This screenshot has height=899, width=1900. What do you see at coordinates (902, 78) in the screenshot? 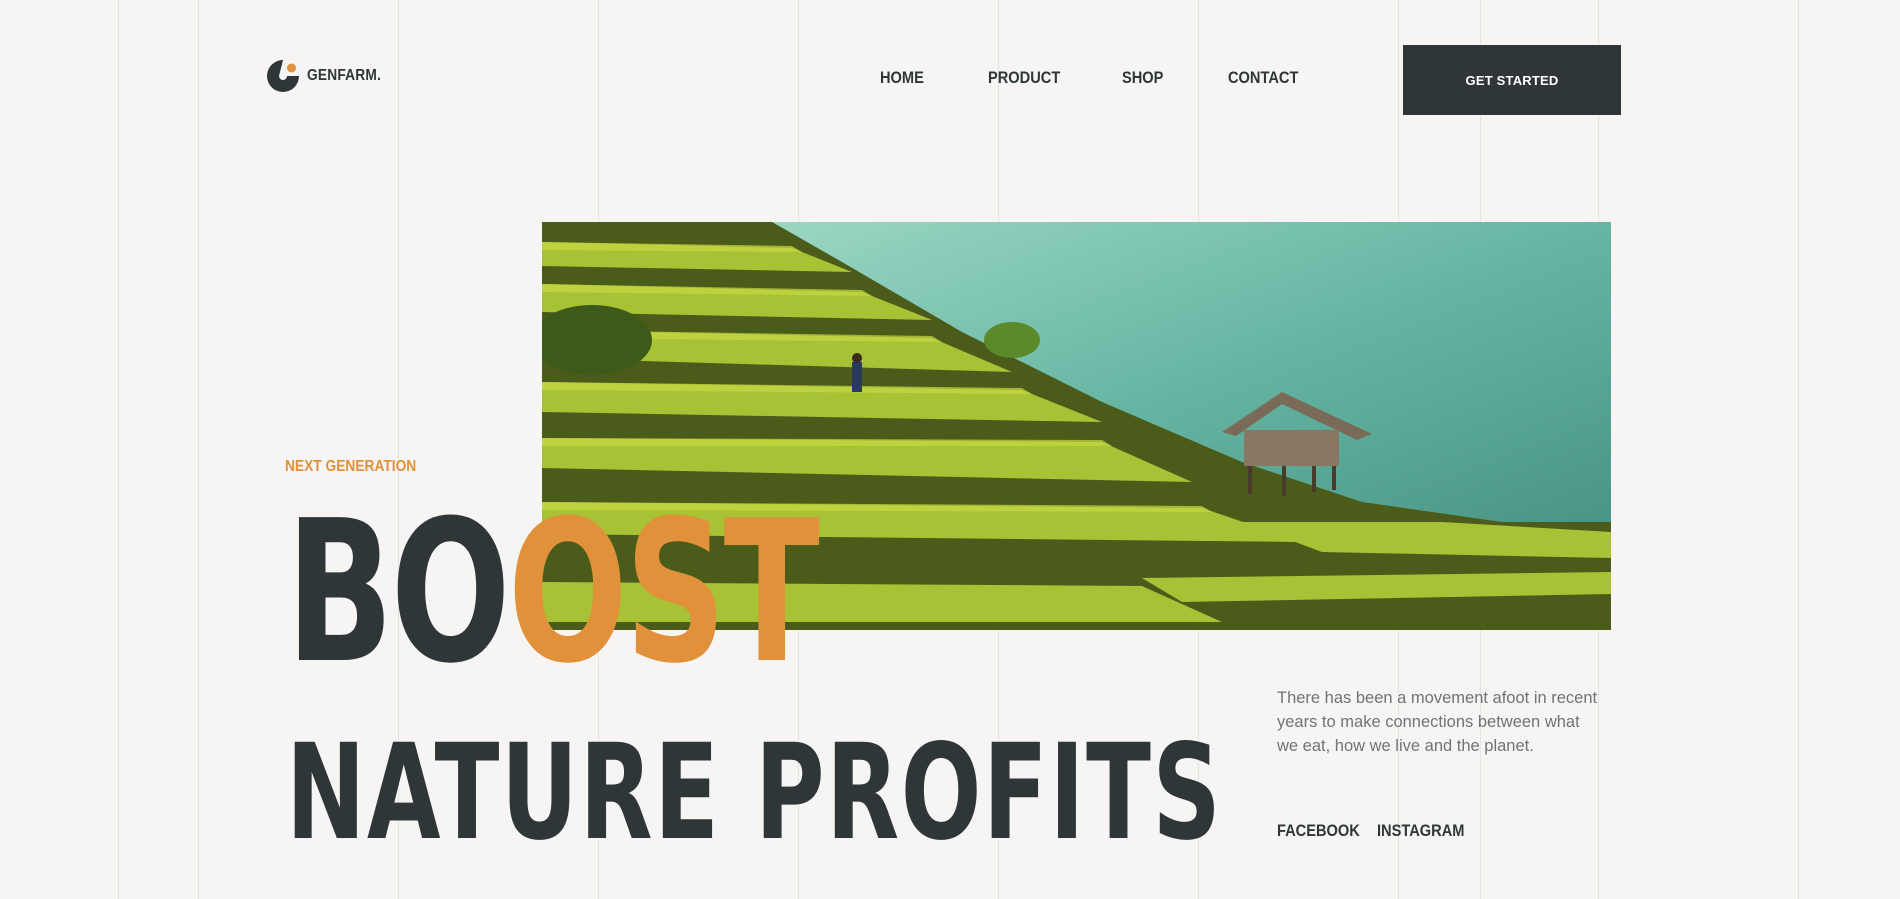
I see `nav-item-home: HOME` at bounding box center [902, 78].